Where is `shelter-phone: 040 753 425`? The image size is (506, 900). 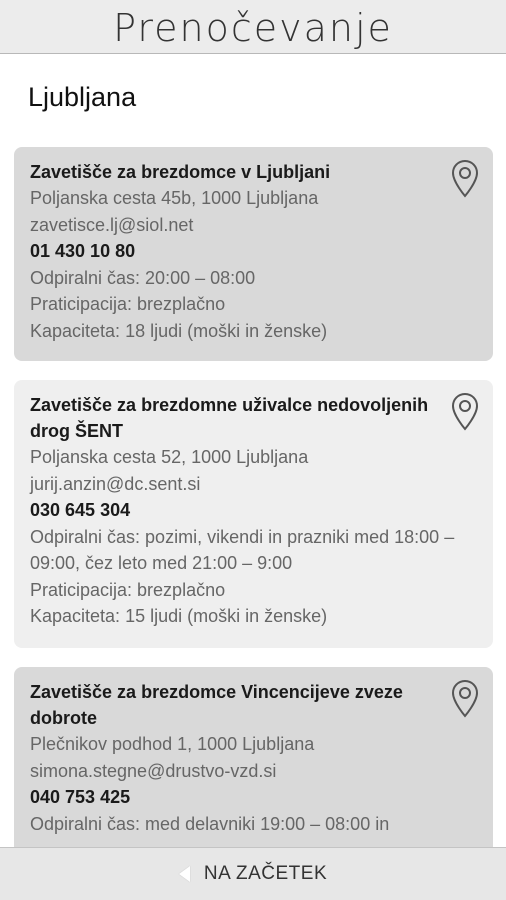 shelter-phone: 040 753 425 is located at coordinates (253, 797).